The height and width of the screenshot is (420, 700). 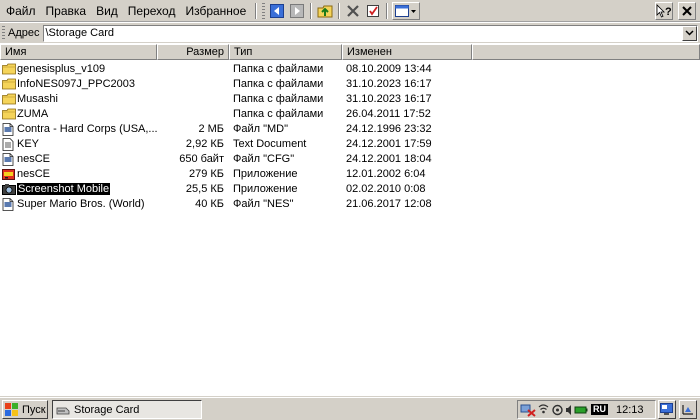 I want to click on file-size: 2 МБ, so click(x=211, y=129).